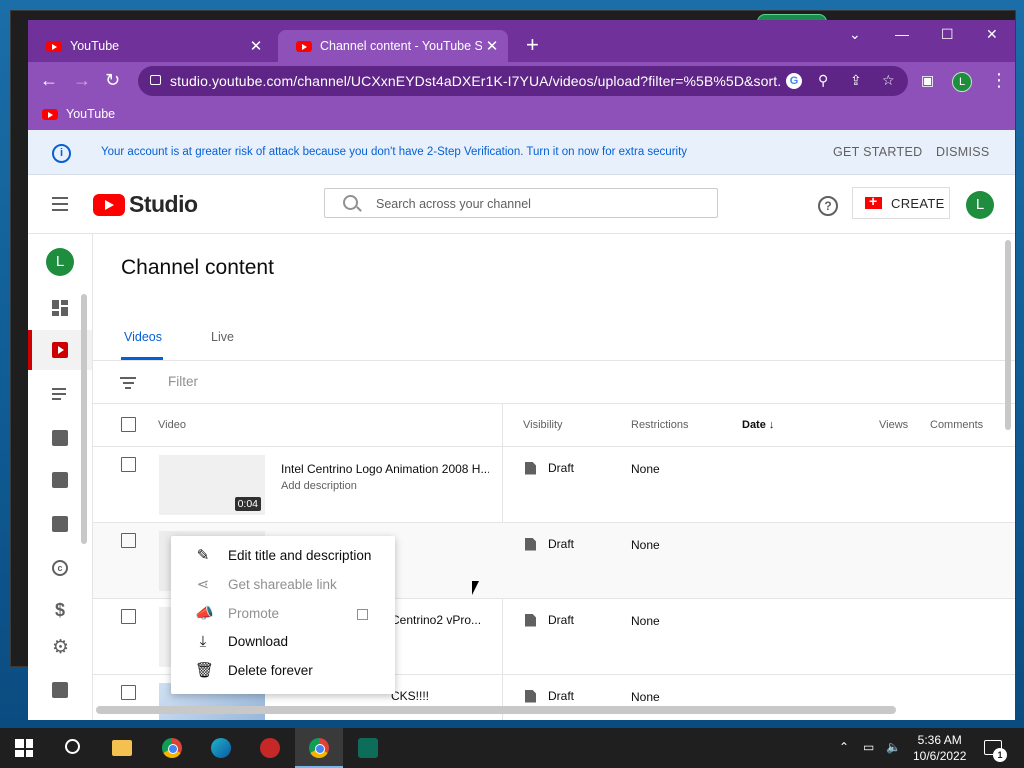  I want to click on side-panel-icon: ▣, so click(927, 80).